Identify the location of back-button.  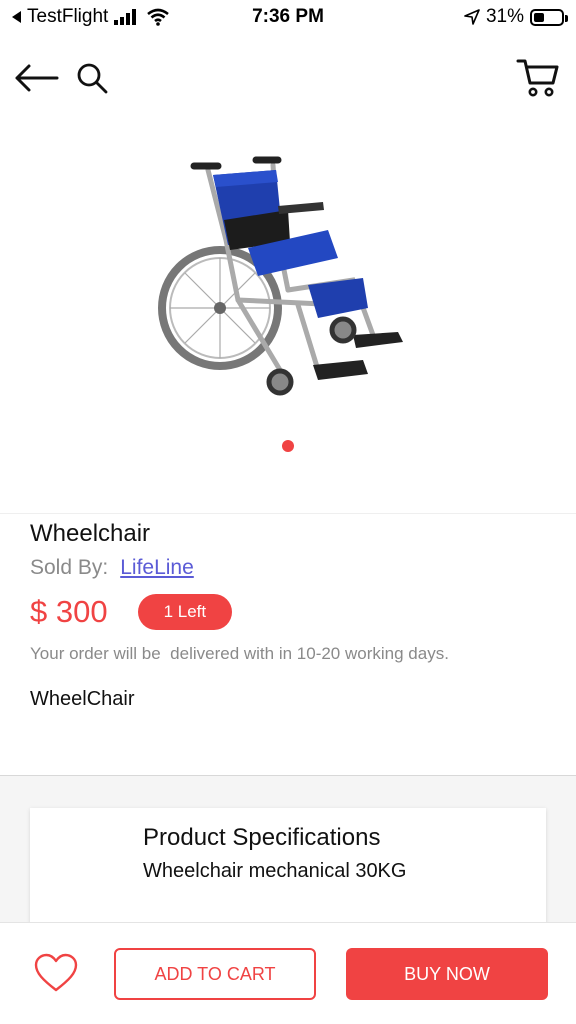
(36, 78).